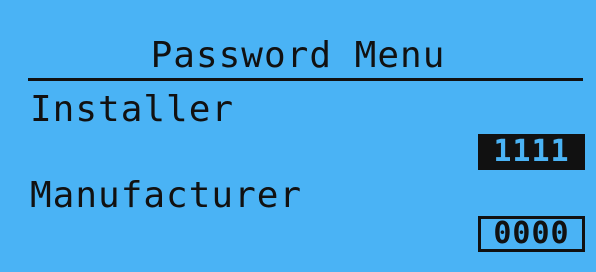  I want to click on title-divider, so click(305, 79).